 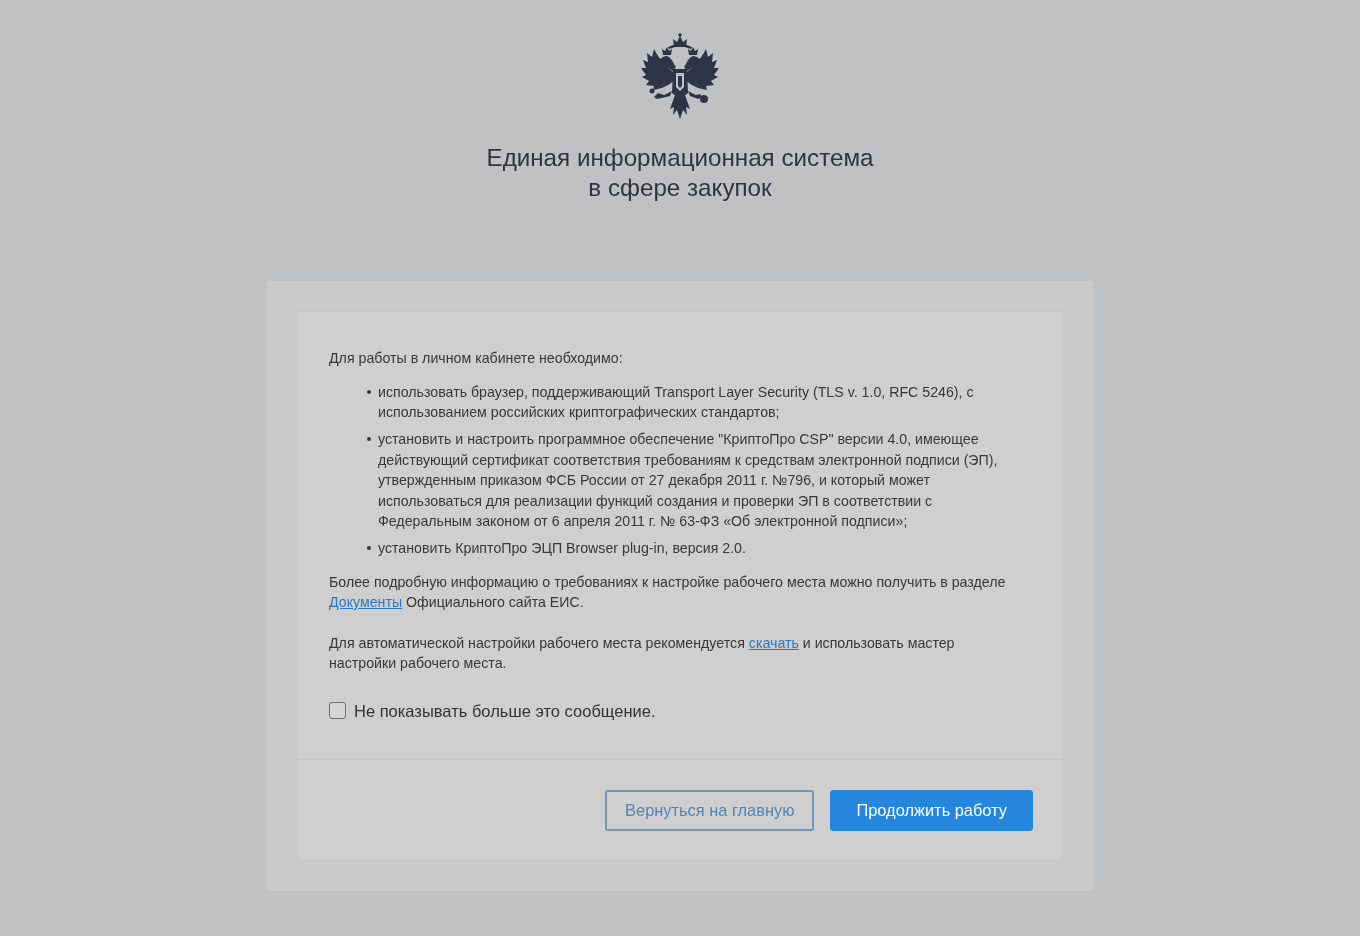 What do you see at coordinates (668, 592) in the screenshot?
I see `info-paragraph: Более подробную информацию о требованиях к настройке рабочего места можно получить в разделе Документы Официального сайта ЕИС.` at bounding box center [668, 592].